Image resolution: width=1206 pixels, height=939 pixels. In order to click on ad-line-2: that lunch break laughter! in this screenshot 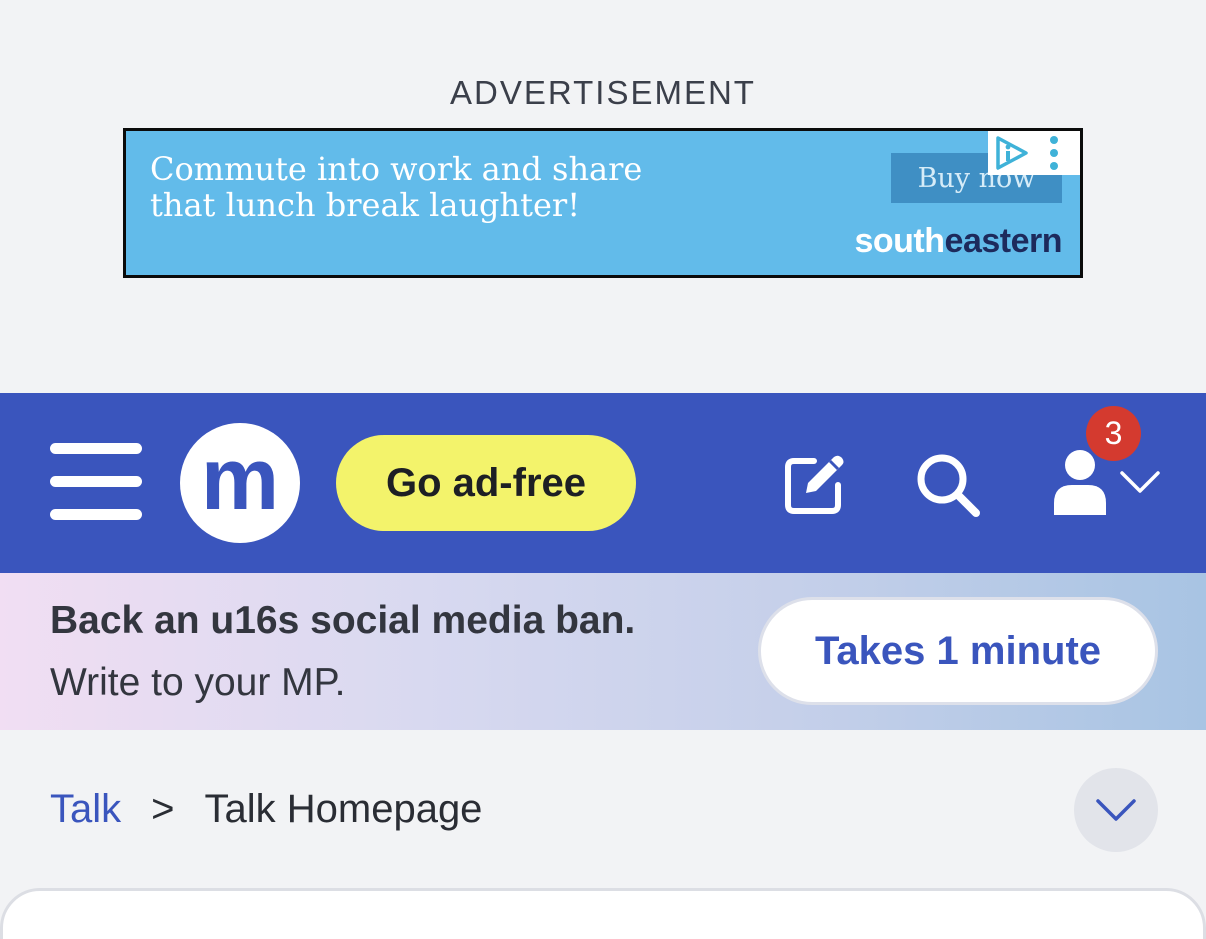, I will do `click(365, 205)`.